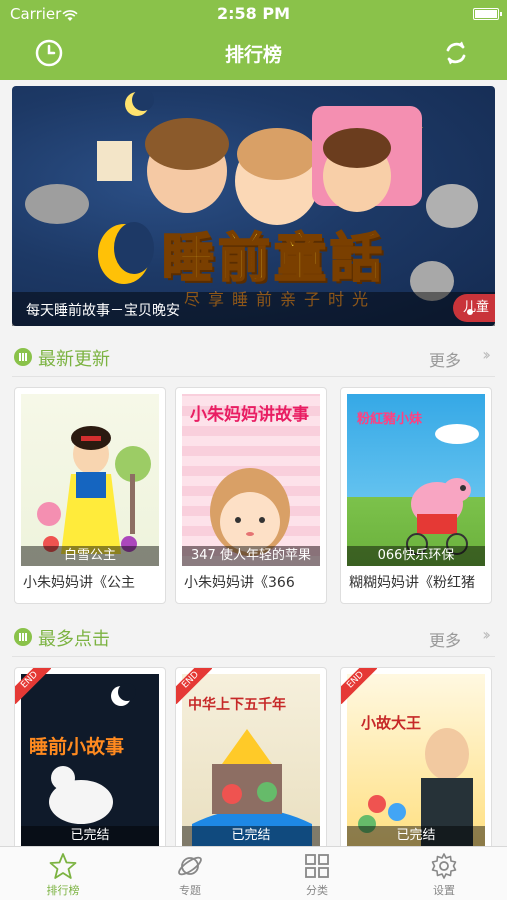 The image size is (507, 900). What do you see at coordinates (412, 583) in the screenshot?
I see `album-title: 糊糊妈妈讲《粉红猪` at bounding box center [412, 583].